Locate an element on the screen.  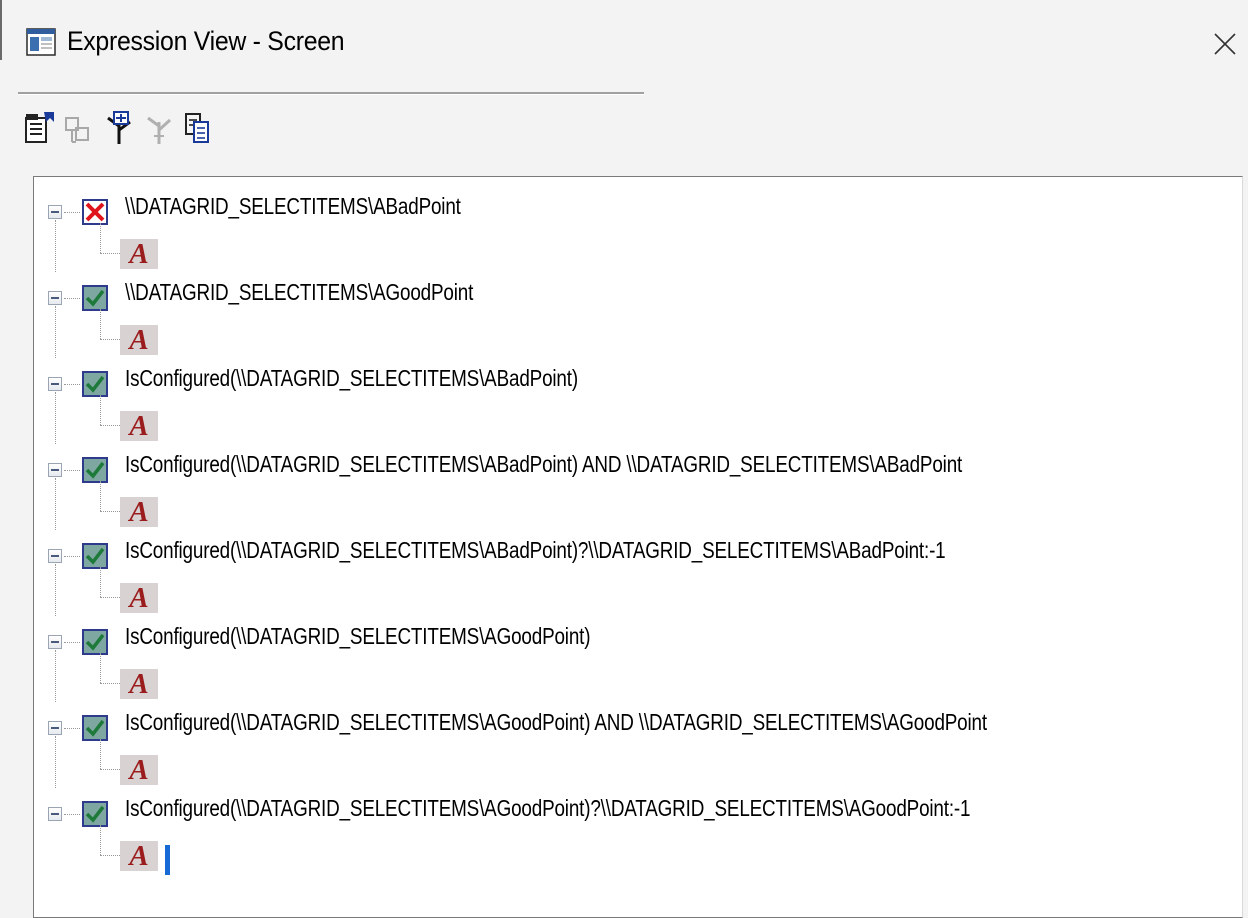
copy-icon is located at coordinates (197, 128).